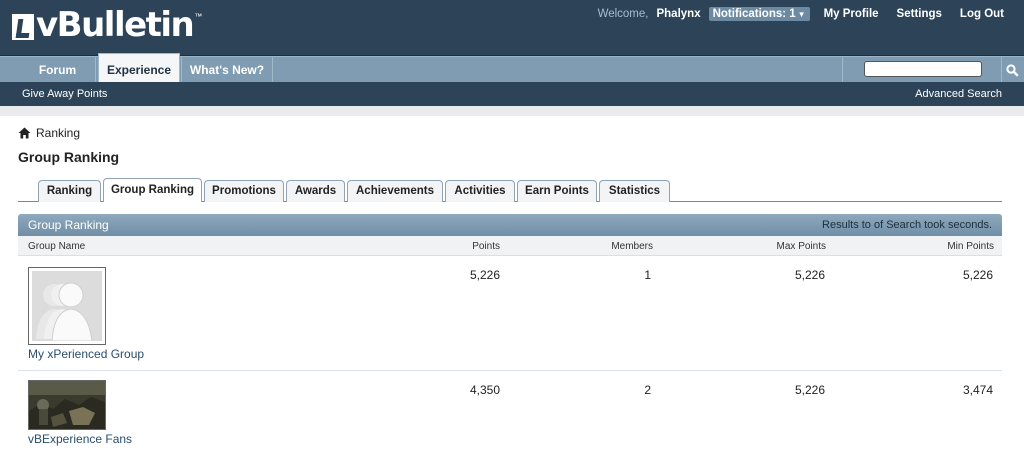 This screenshot has width=1024, height=460. I want to click on breadcrumb-current: Ranking, so click(58, 133).